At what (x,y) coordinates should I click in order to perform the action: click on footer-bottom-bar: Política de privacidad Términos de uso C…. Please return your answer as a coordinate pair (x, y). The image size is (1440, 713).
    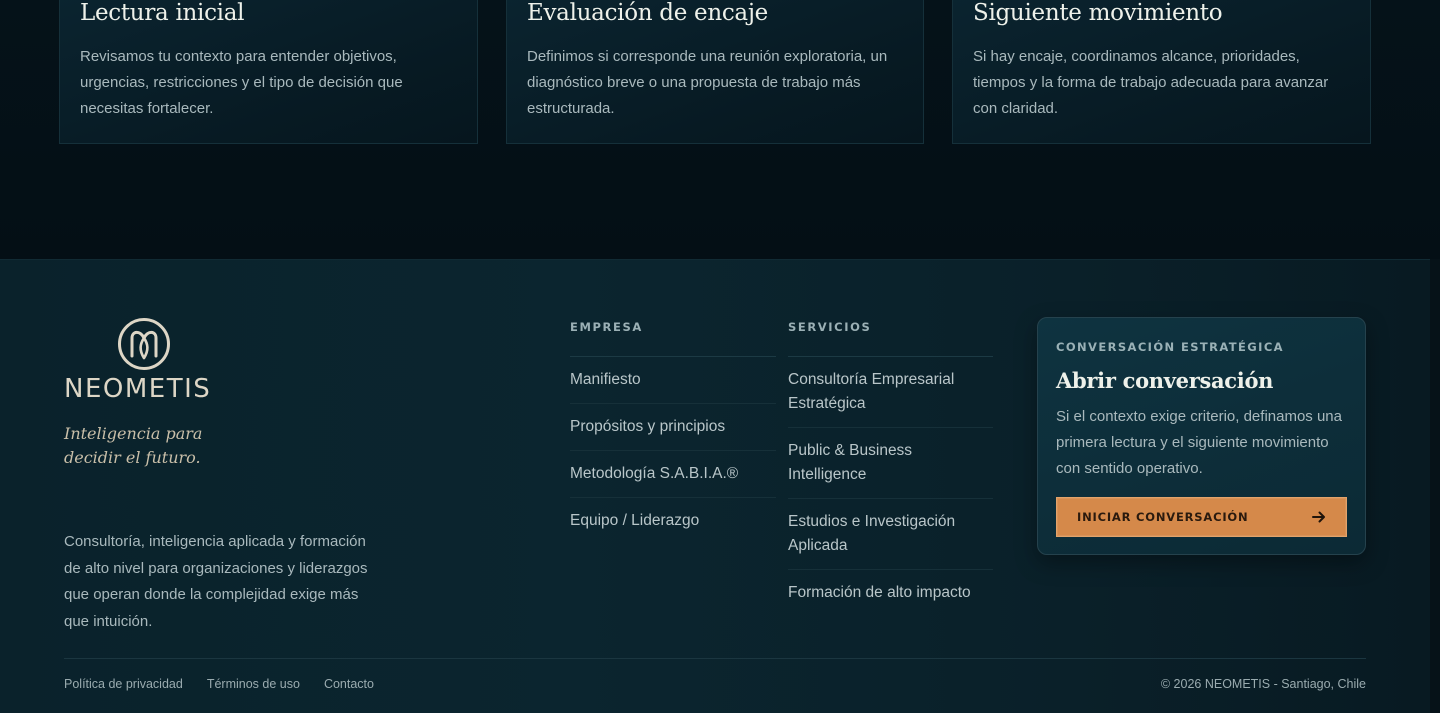
    Looking at the image, I should click on (715, 685).